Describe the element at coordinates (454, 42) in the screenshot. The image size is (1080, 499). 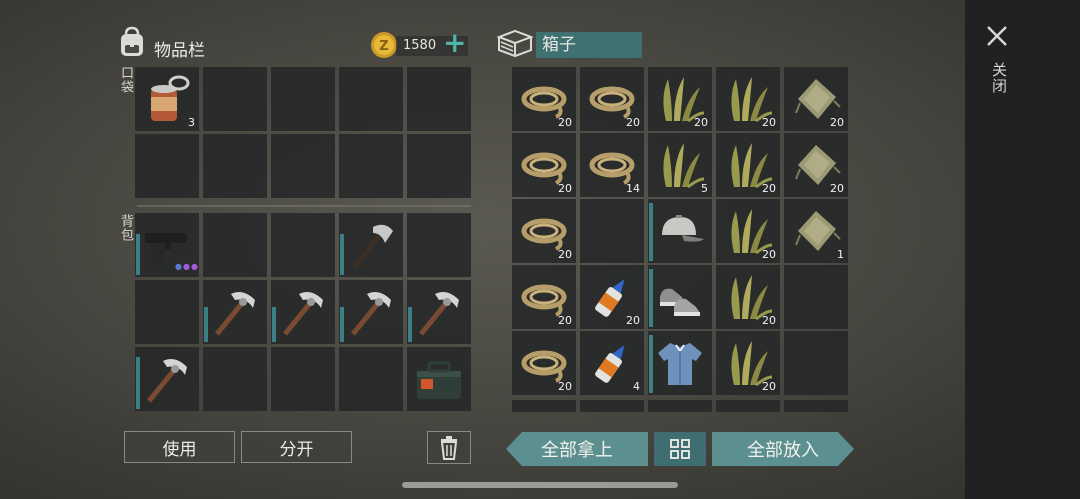
I see `add-coins-button: +` at that location.